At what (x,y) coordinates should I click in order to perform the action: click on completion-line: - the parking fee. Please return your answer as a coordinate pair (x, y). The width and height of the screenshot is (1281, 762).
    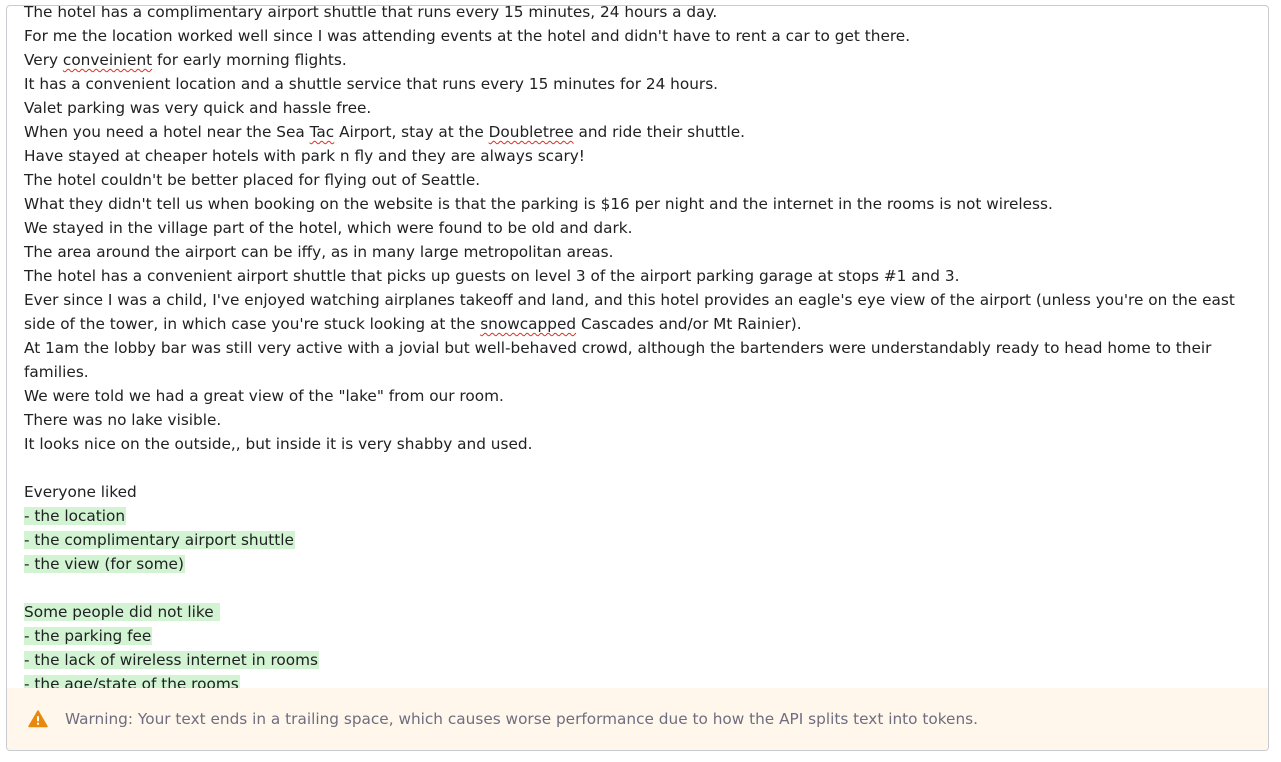
    Looking at the image, I should click on (632, 636).